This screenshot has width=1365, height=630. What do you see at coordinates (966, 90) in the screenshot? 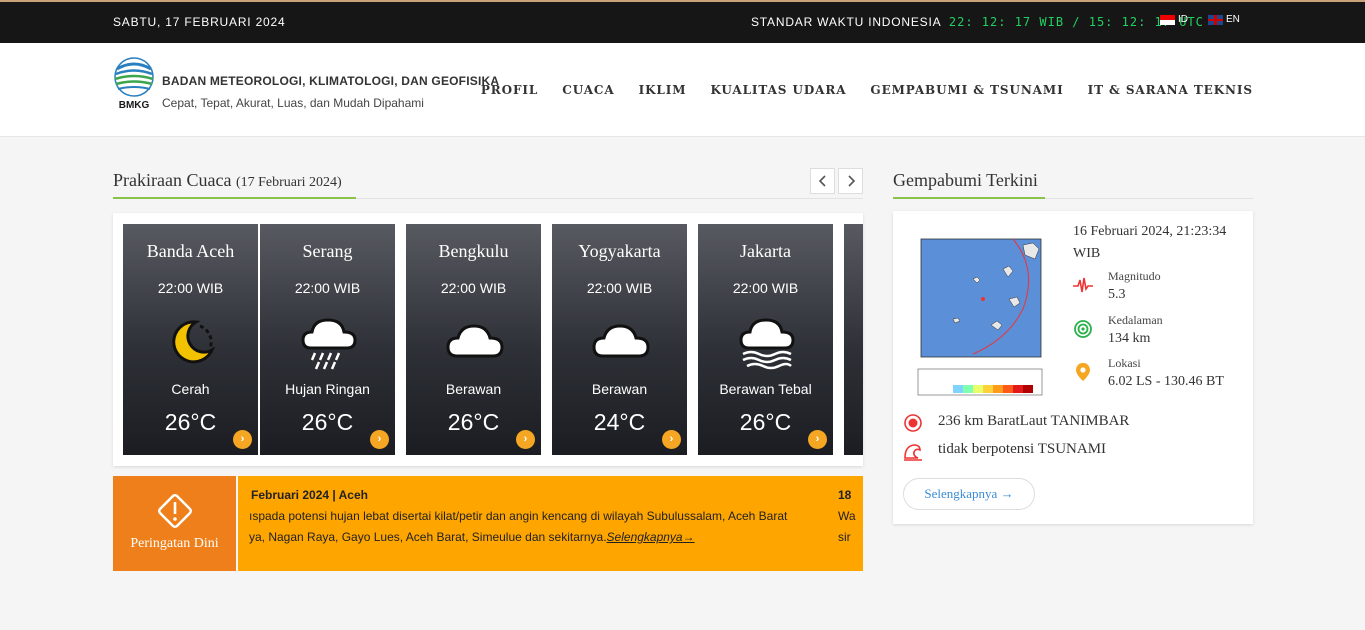
I see `nav-gempabumi-tsunami: GEMPABUMI & TSUNAMI` at bounding box center [966, 90].